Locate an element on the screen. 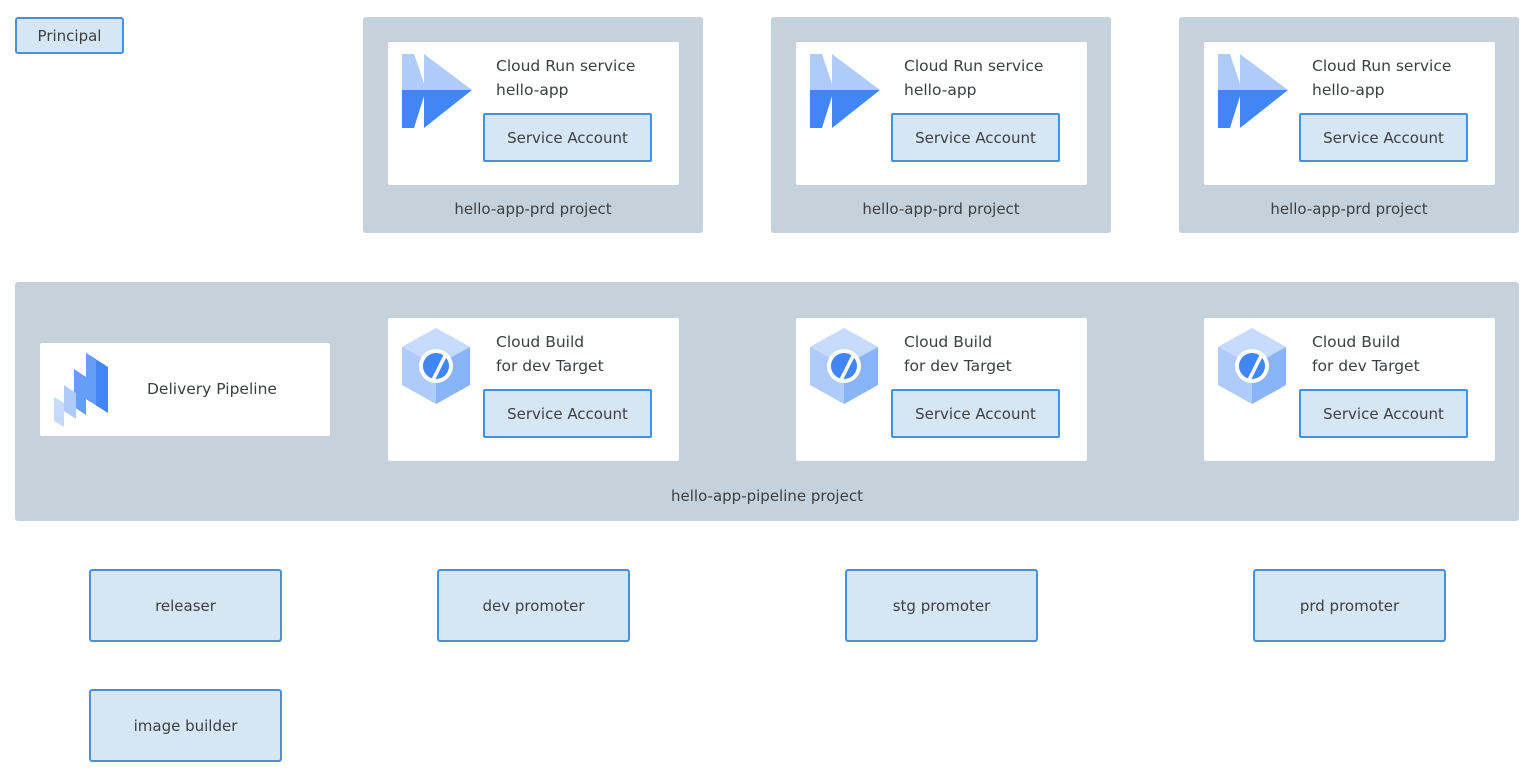 The width and height of the screenshot is (1535, 778). project-label: hello-app-pipeline project is located at coordinates (767, 496).